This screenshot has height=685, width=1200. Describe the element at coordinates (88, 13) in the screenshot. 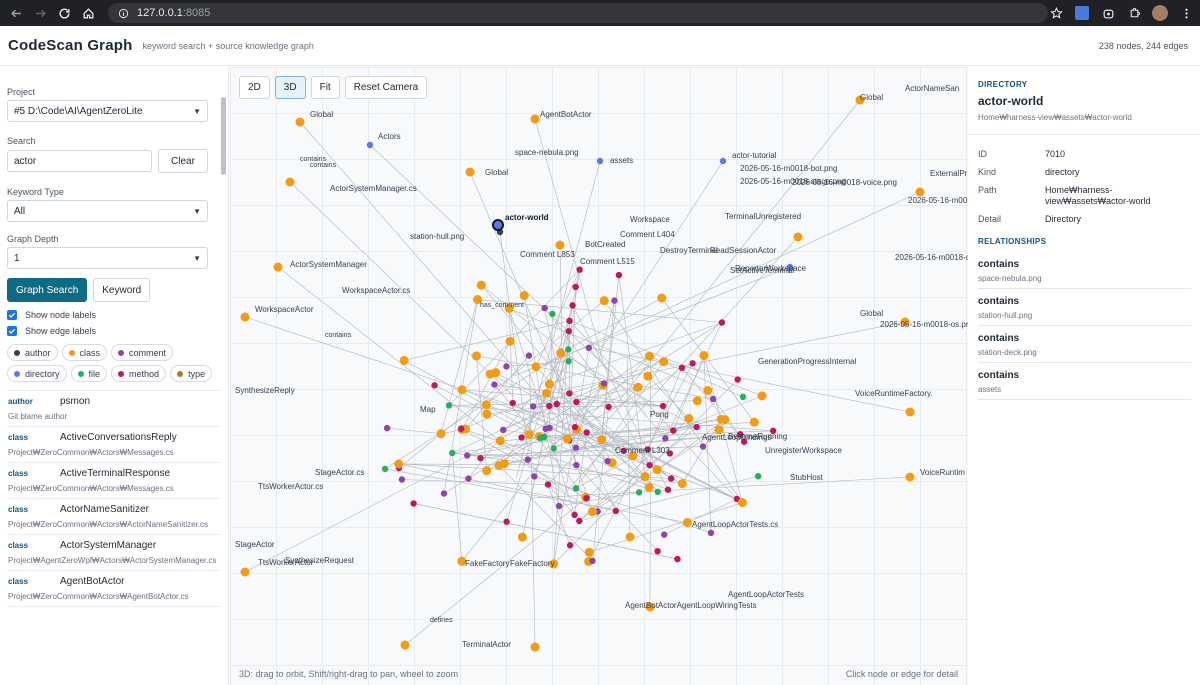

I see `home-icon` at that location.